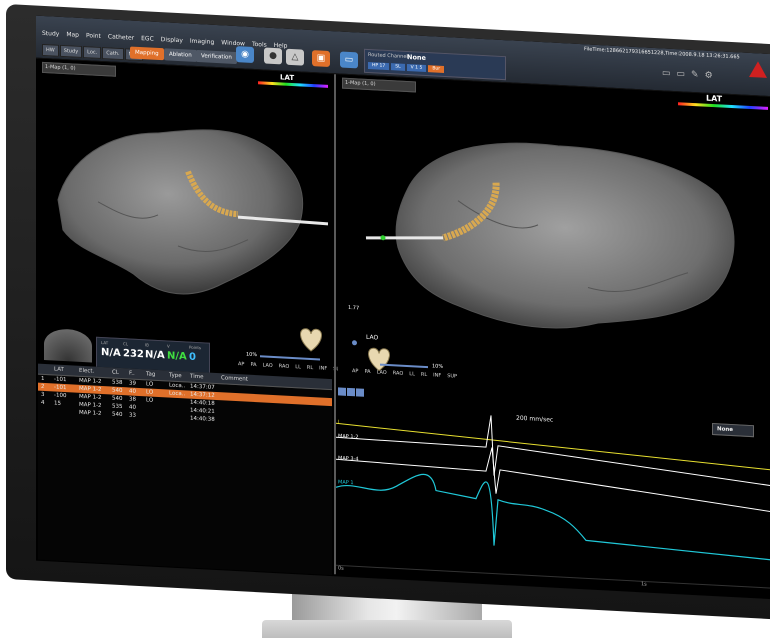 The image size is (770, 638). What do you see at coordinates (202, 377) in the screenshot?
I see `column-header: Time` at bounding box center [202, 377].